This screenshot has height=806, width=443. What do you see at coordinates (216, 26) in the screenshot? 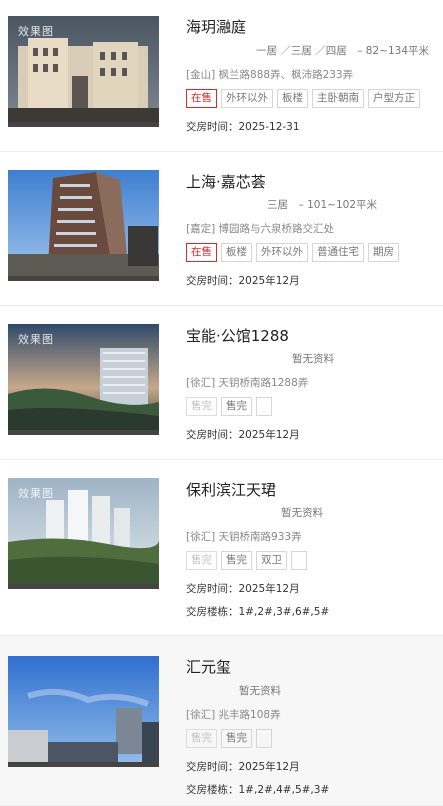
I see `listing-name: 海玥瀜庭` at bounding box center [216, 26].